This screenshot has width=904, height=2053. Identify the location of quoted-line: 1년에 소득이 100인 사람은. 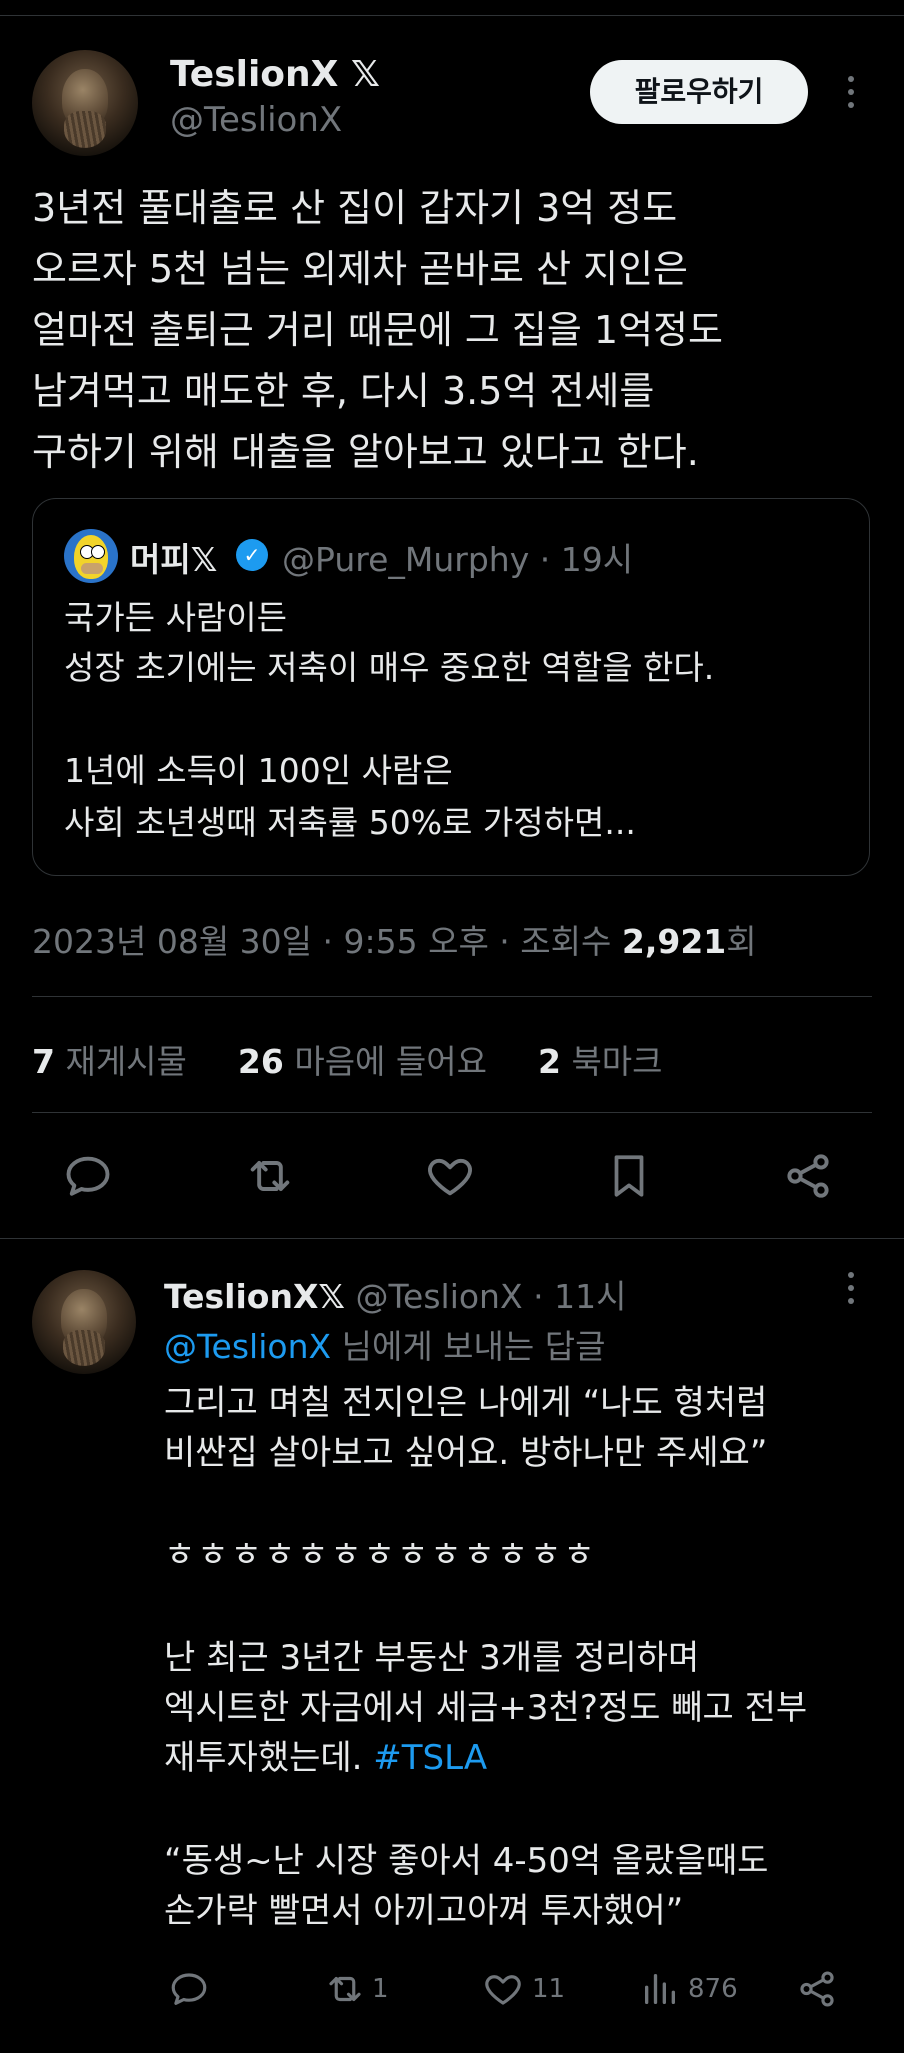
(258, 770).